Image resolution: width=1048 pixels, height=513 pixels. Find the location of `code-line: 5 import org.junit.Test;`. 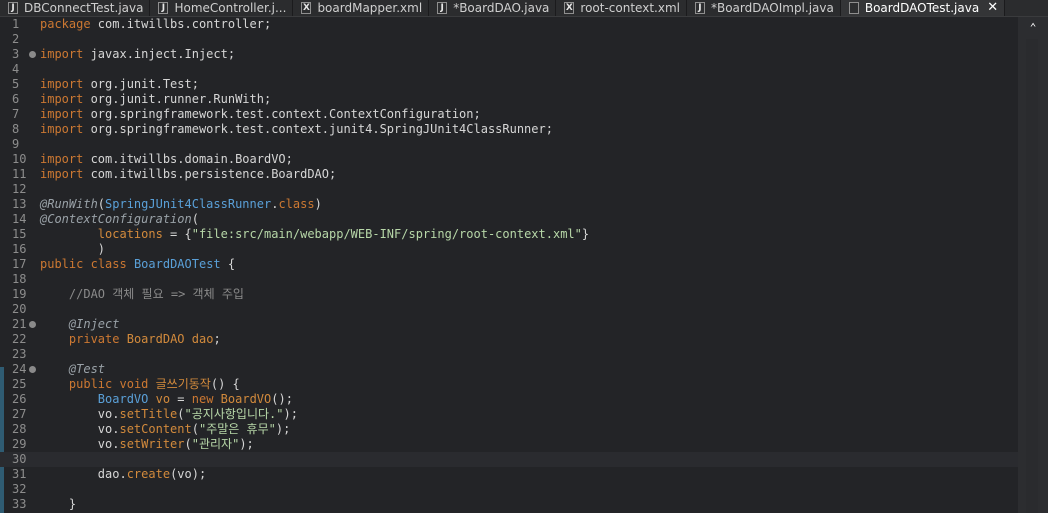

code-line: 5 import org.junit.Test; is located at coordinates (509, 84).